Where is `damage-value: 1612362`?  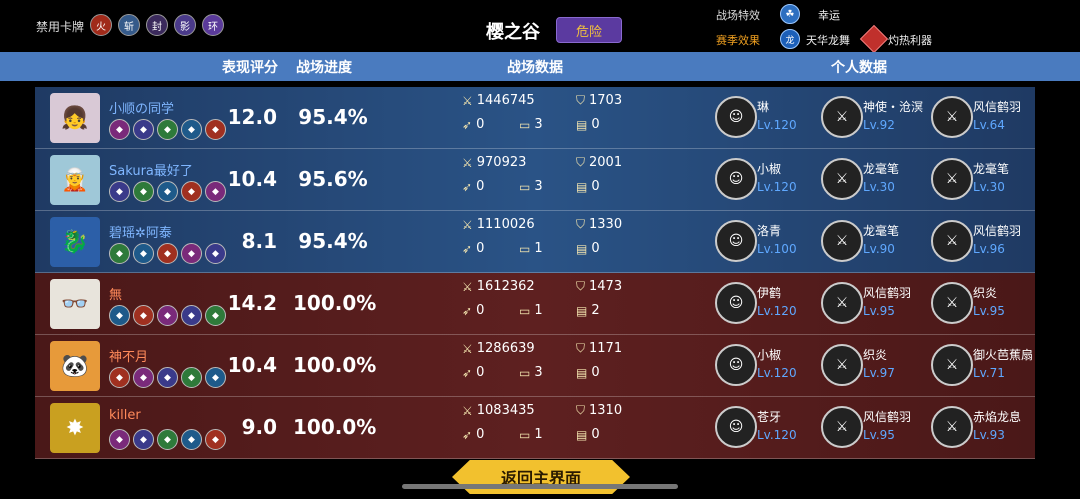 damage-value: 1612362 is located at coordinates (505, 286).